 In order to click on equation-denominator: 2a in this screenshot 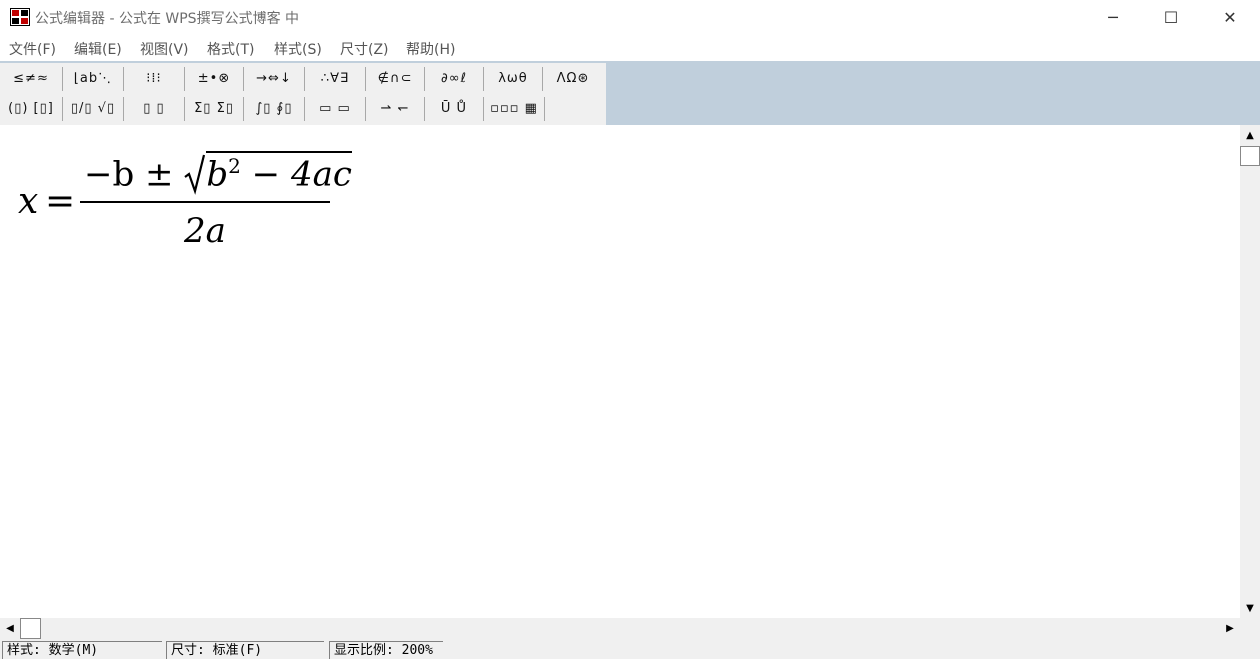, I will do `click(205, 231)`.